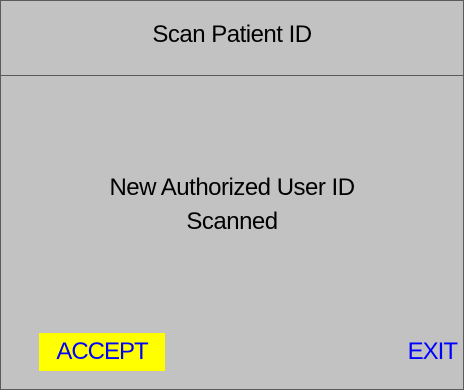 The height and width of the screenshot is (392, 467). I want to click on exit-button: EXIT, so click(433, 352).